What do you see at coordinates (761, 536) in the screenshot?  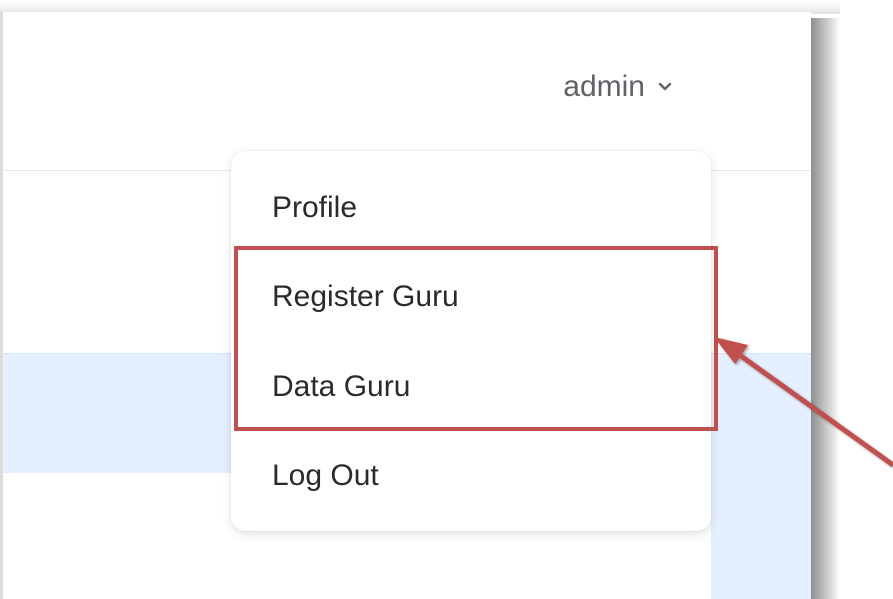 I see `content-side-panel` at bounding box center [761, 536].